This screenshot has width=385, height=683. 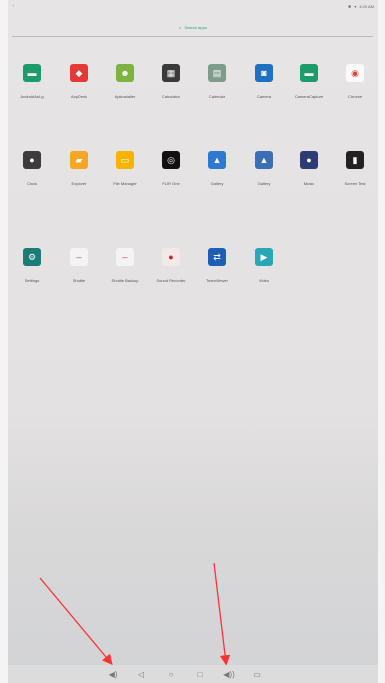 What do you see at coordinates (355, 96) in the screenshot?
I see `app-label: Chrome` at bounding box center [355, 96].